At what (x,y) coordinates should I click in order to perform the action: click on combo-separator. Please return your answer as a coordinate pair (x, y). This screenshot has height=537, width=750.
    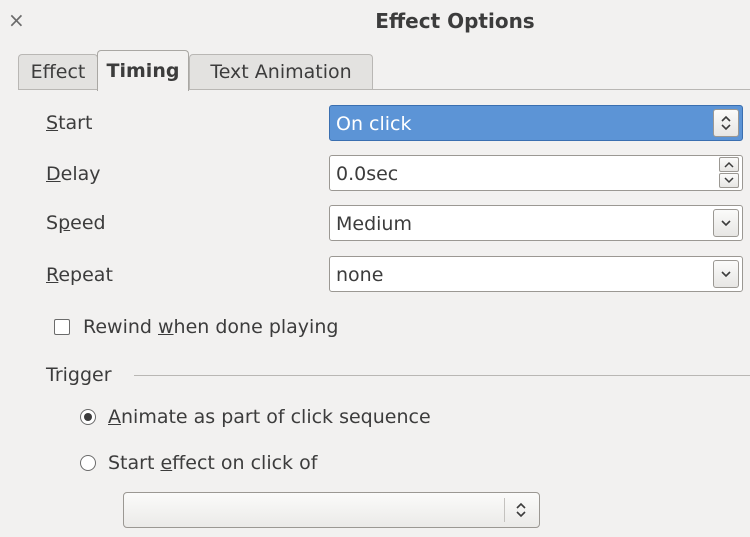
    Looking at the image, I should click on (504, 510).